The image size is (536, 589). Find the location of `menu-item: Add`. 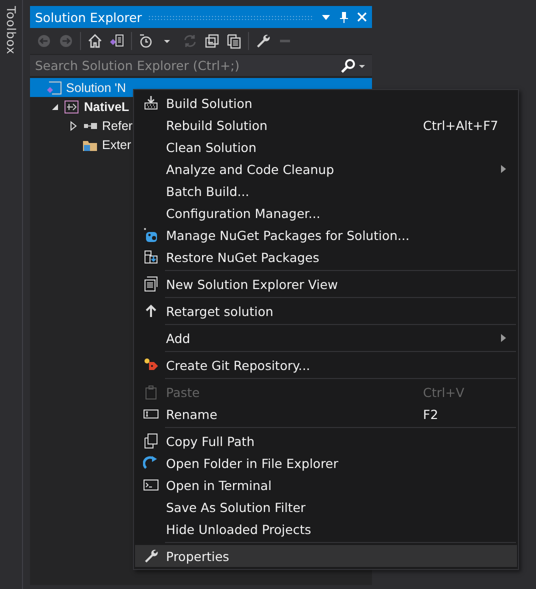

menu-item: Add is located at coordinates (326, 338).